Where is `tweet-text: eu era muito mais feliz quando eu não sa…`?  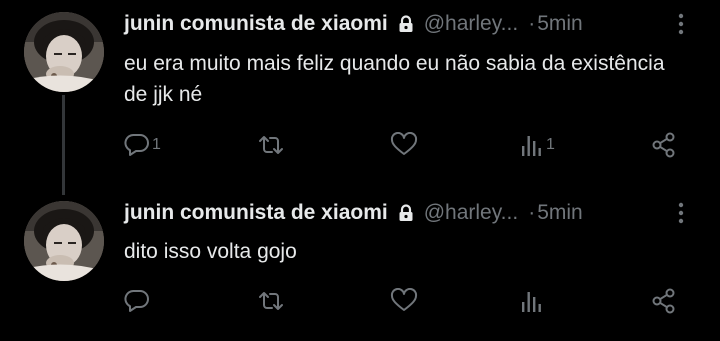
tweet-text: eu era muito mais feliz quando eu não sa… is located at coordinates (394, 79).